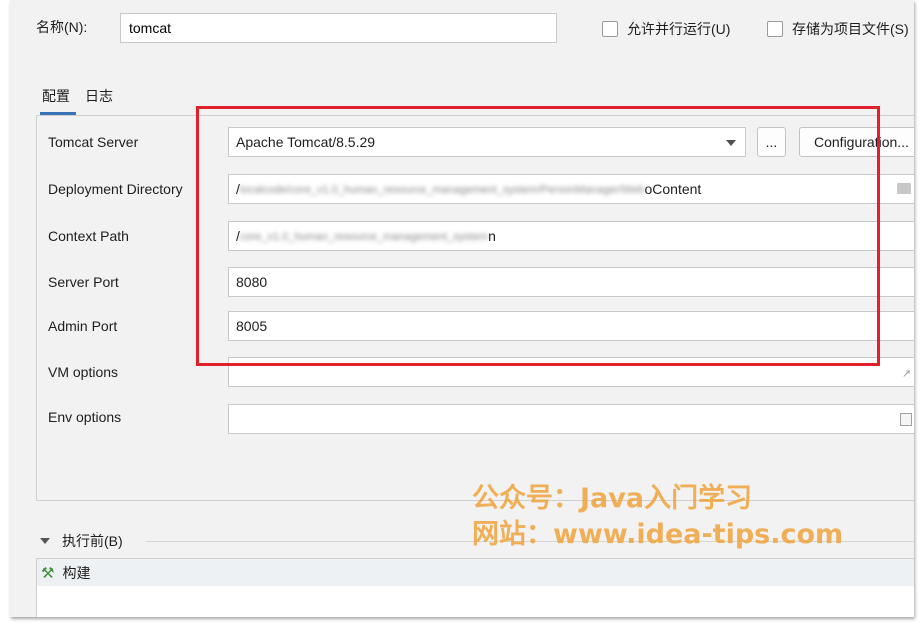 The height and width of the screenshot is (626, 924). I want to click on vm-options-input: ↗, so click(571, 372).